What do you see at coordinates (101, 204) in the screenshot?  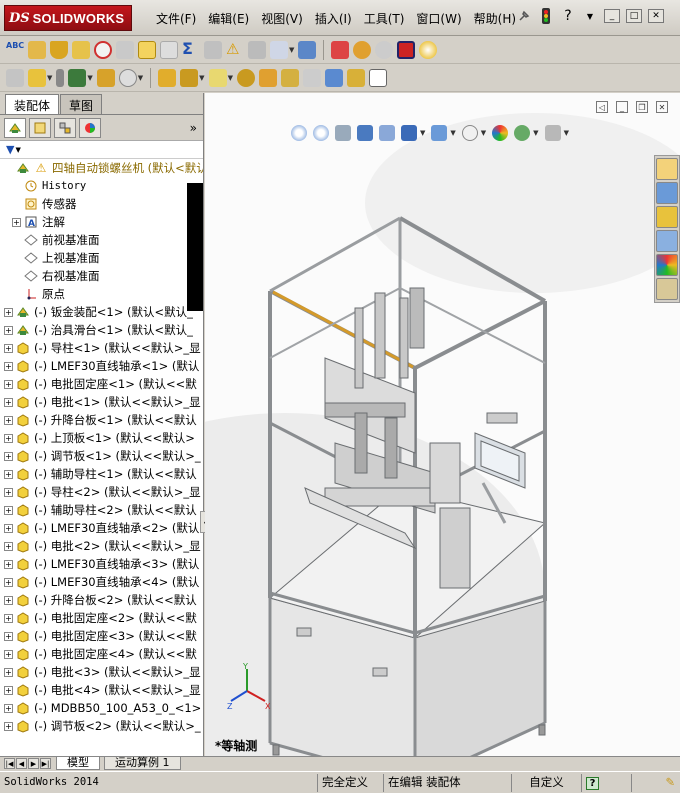 I see `tree-item: 传感器` at bounding box center [101, 204].